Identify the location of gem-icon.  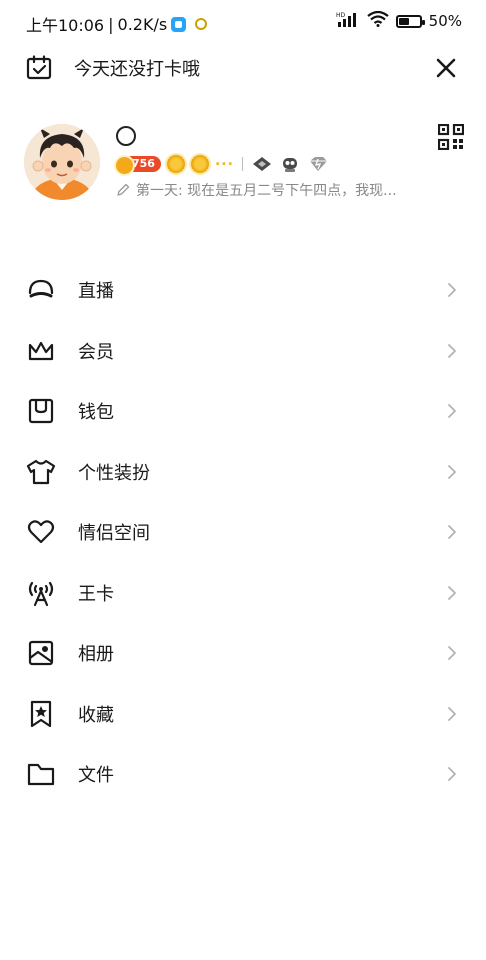
(318, 164).